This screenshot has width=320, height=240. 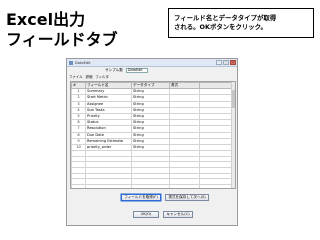 What do you see at coordinates (187, 197) in the screenshot?
I see `save-format-button: 書式を保存して次へ(S)` at bounding box center [187, 197].